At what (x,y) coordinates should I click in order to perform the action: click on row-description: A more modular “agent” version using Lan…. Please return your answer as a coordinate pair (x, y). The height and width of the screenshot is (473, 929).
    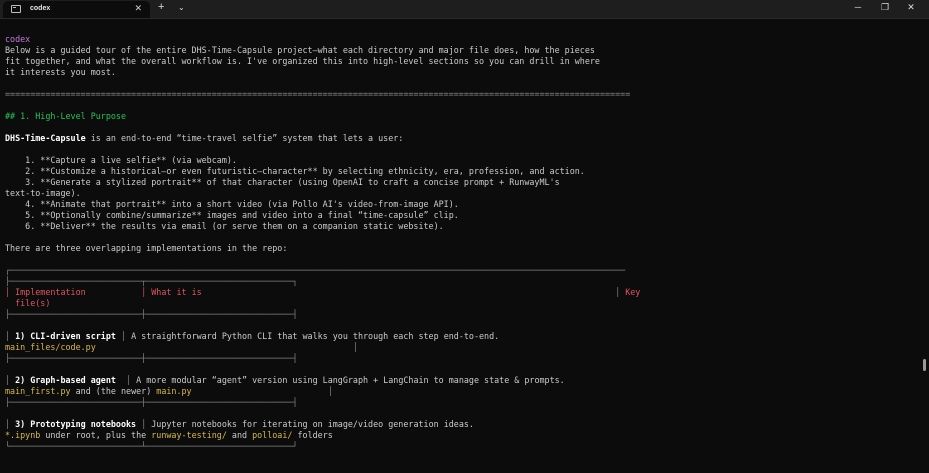
    Looking at the image, I should click on (348, 380).